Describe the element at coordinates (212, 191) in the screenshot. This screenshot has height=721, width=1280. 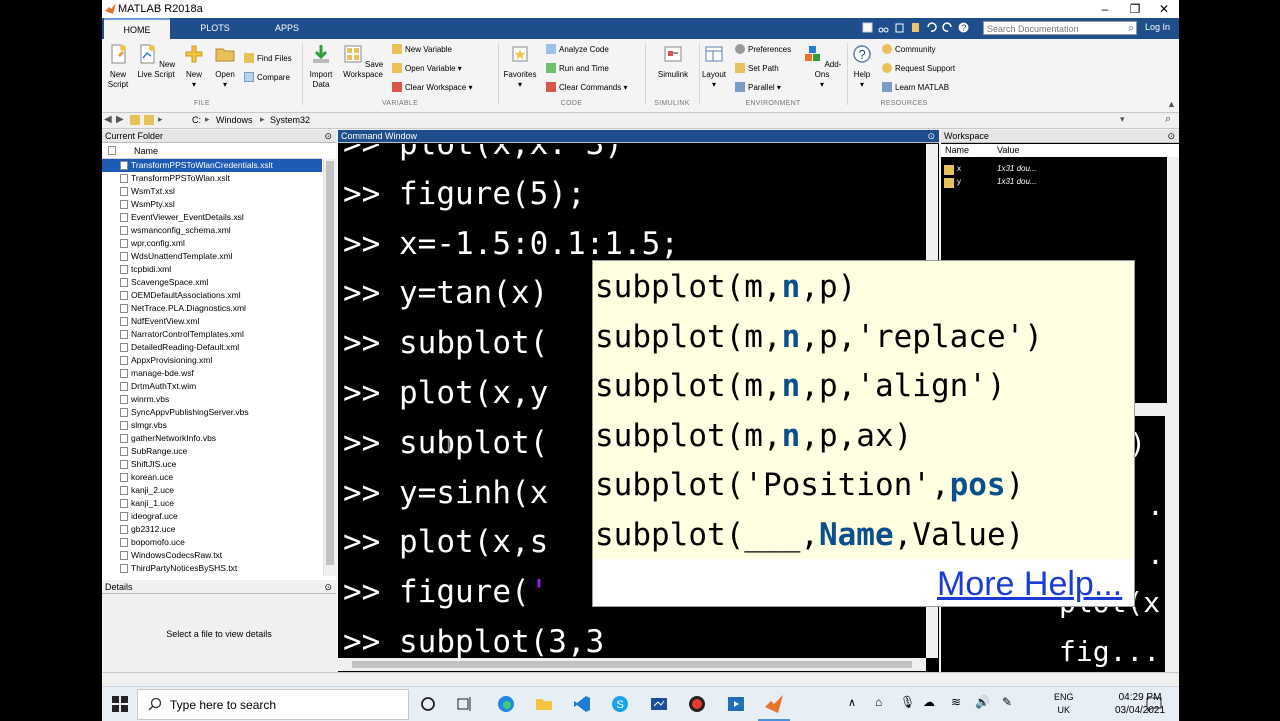
I see `file-list-item: WsmTxt.xsl` at that location.